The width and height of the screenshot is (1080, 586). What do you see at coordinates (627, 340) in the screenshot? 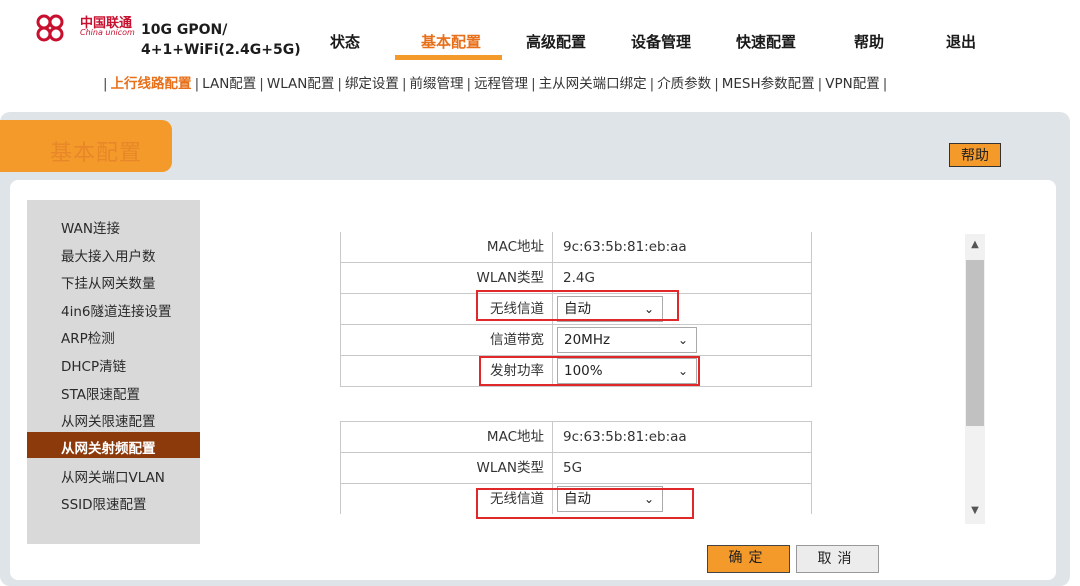
I see `bandwidth-select: 20MHz ⌄` at bounding box center [627, 340].